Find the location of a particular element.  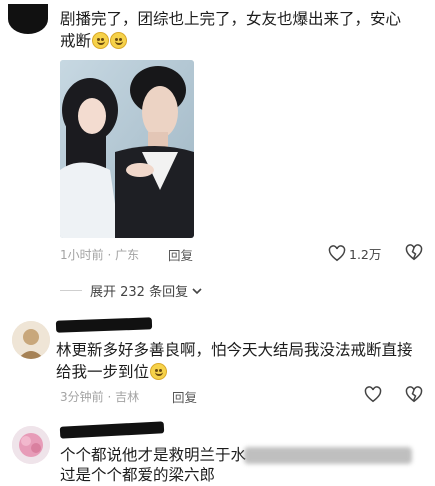

like-count: 1.2万 is located at coordinates (365, 254).